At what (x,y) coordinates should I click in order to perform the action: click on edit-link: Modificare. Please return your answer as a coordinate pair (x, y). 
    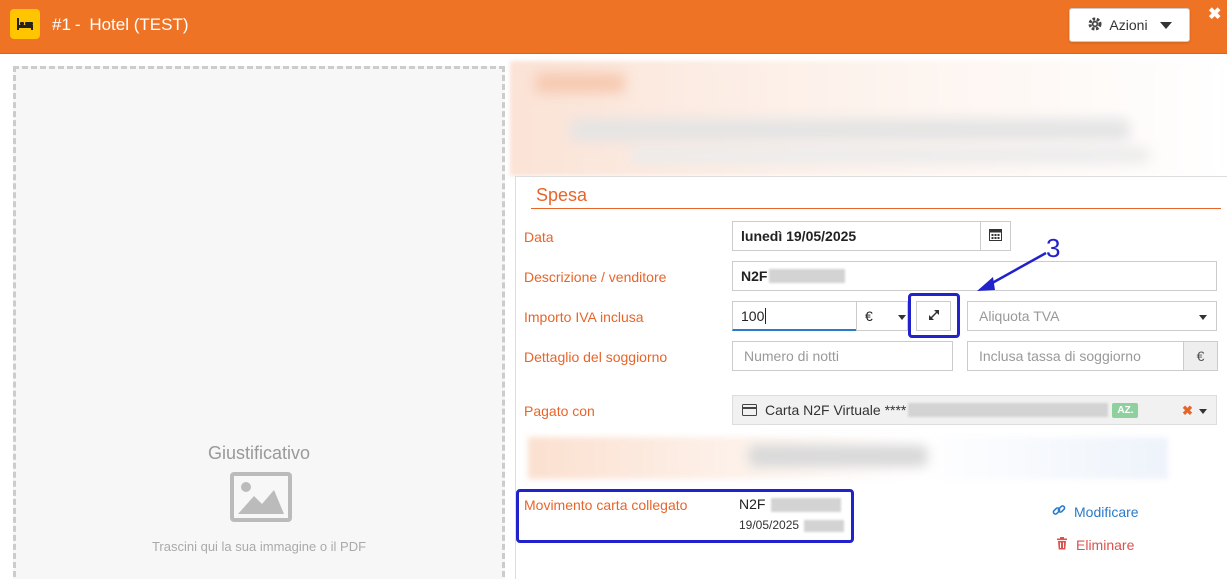
    Looking at the image, I should click on (1095, 511).